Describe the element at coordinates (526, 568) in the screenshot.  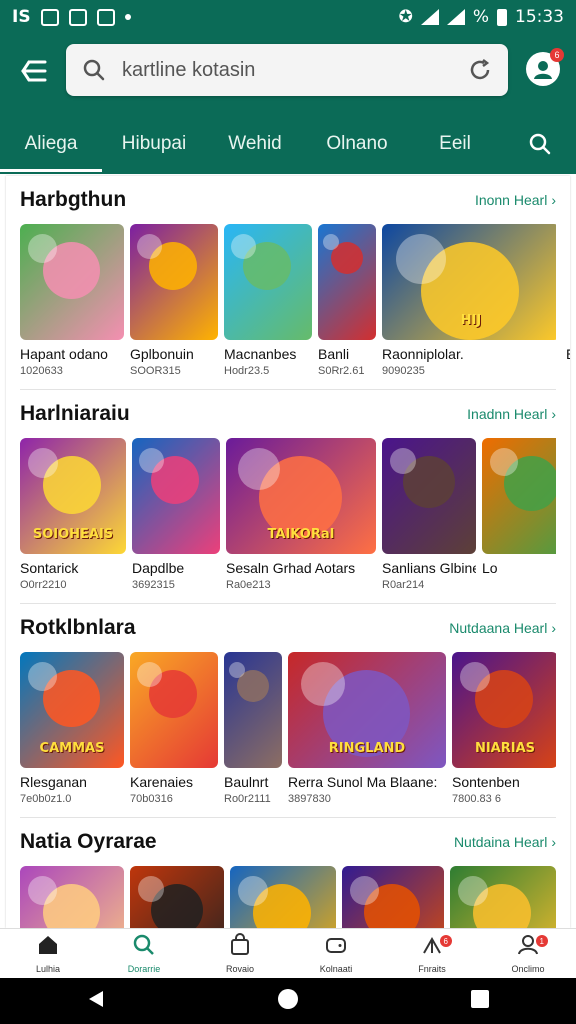
I see `app-name: Lo` at that location.